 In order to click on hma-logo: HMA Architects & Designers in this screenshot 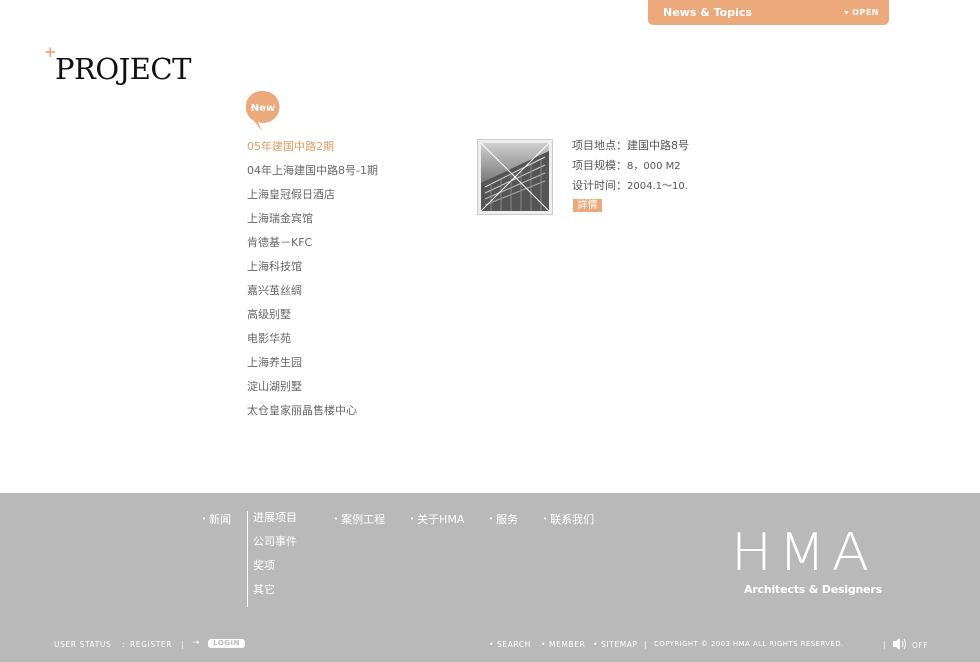, I will do `click(811, 561)`.